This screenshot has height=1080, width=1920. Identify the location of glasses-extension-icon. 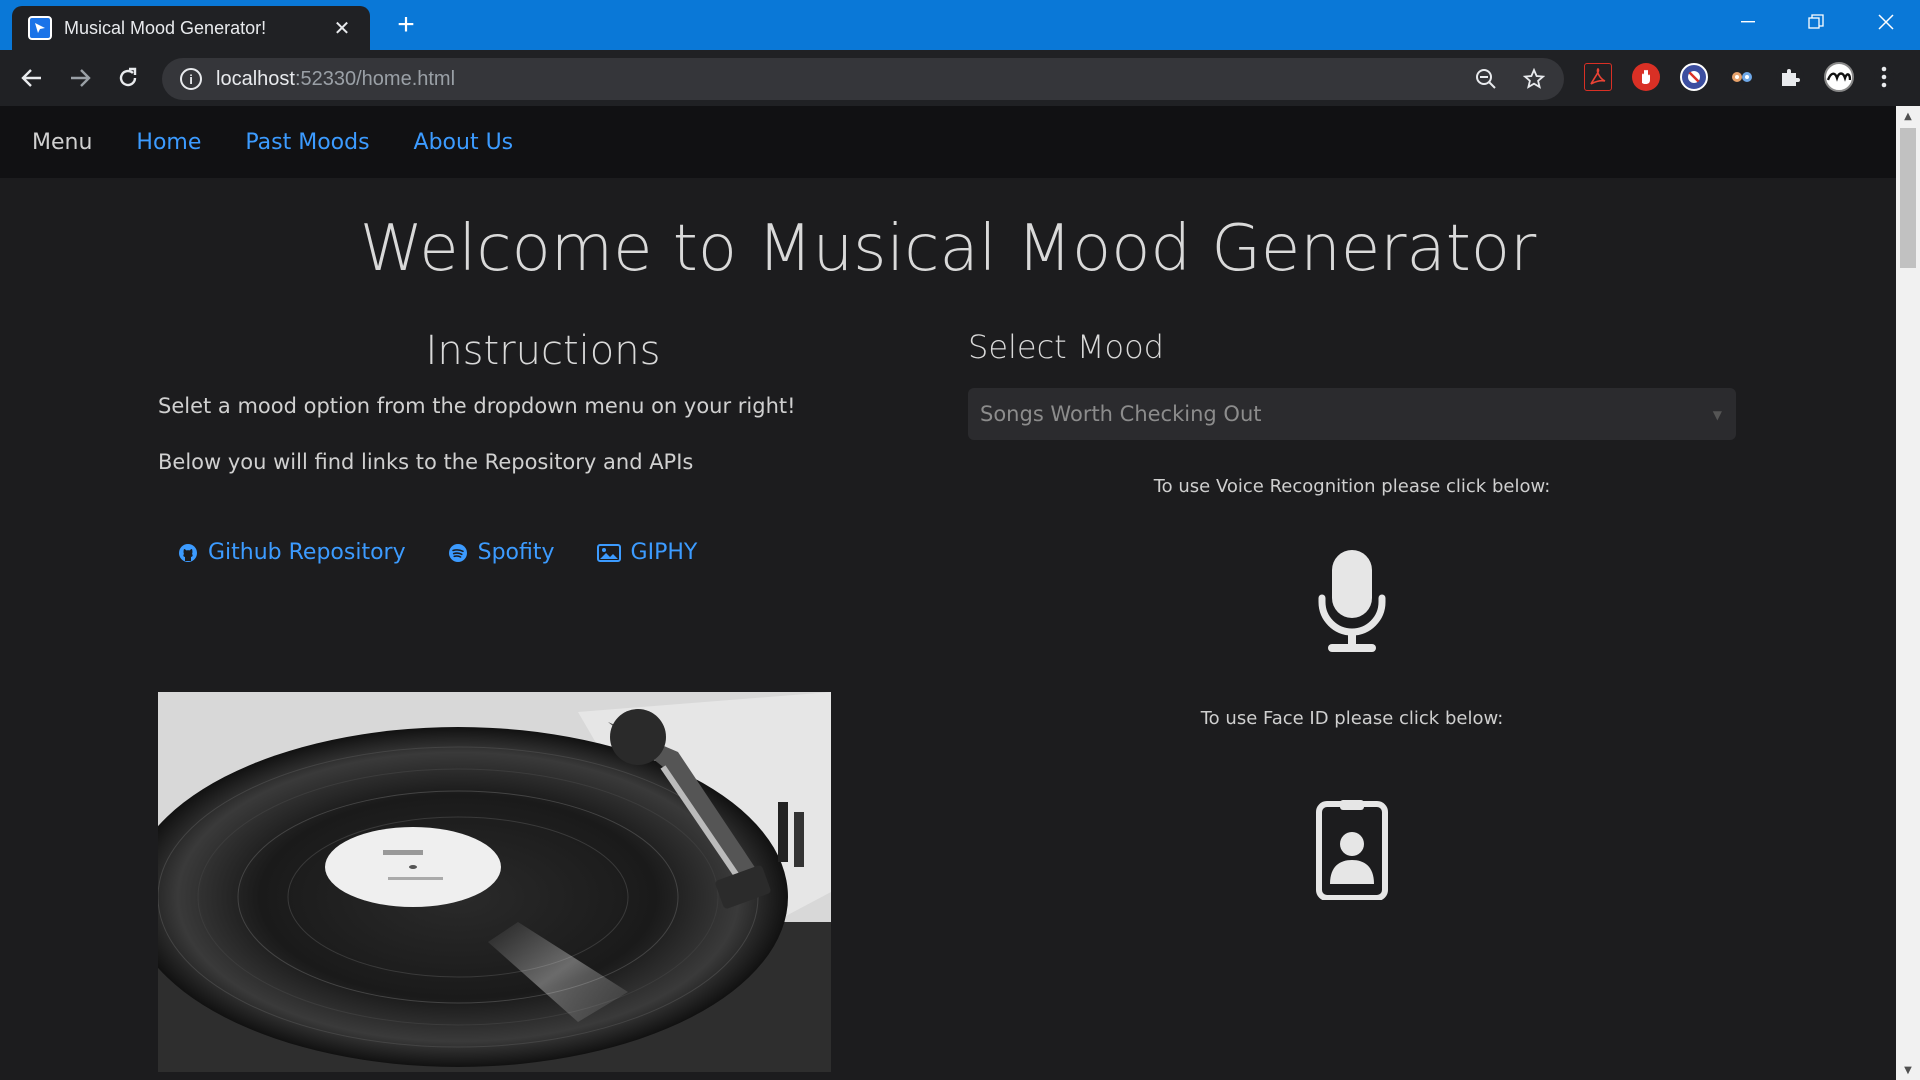
(1742, 77).